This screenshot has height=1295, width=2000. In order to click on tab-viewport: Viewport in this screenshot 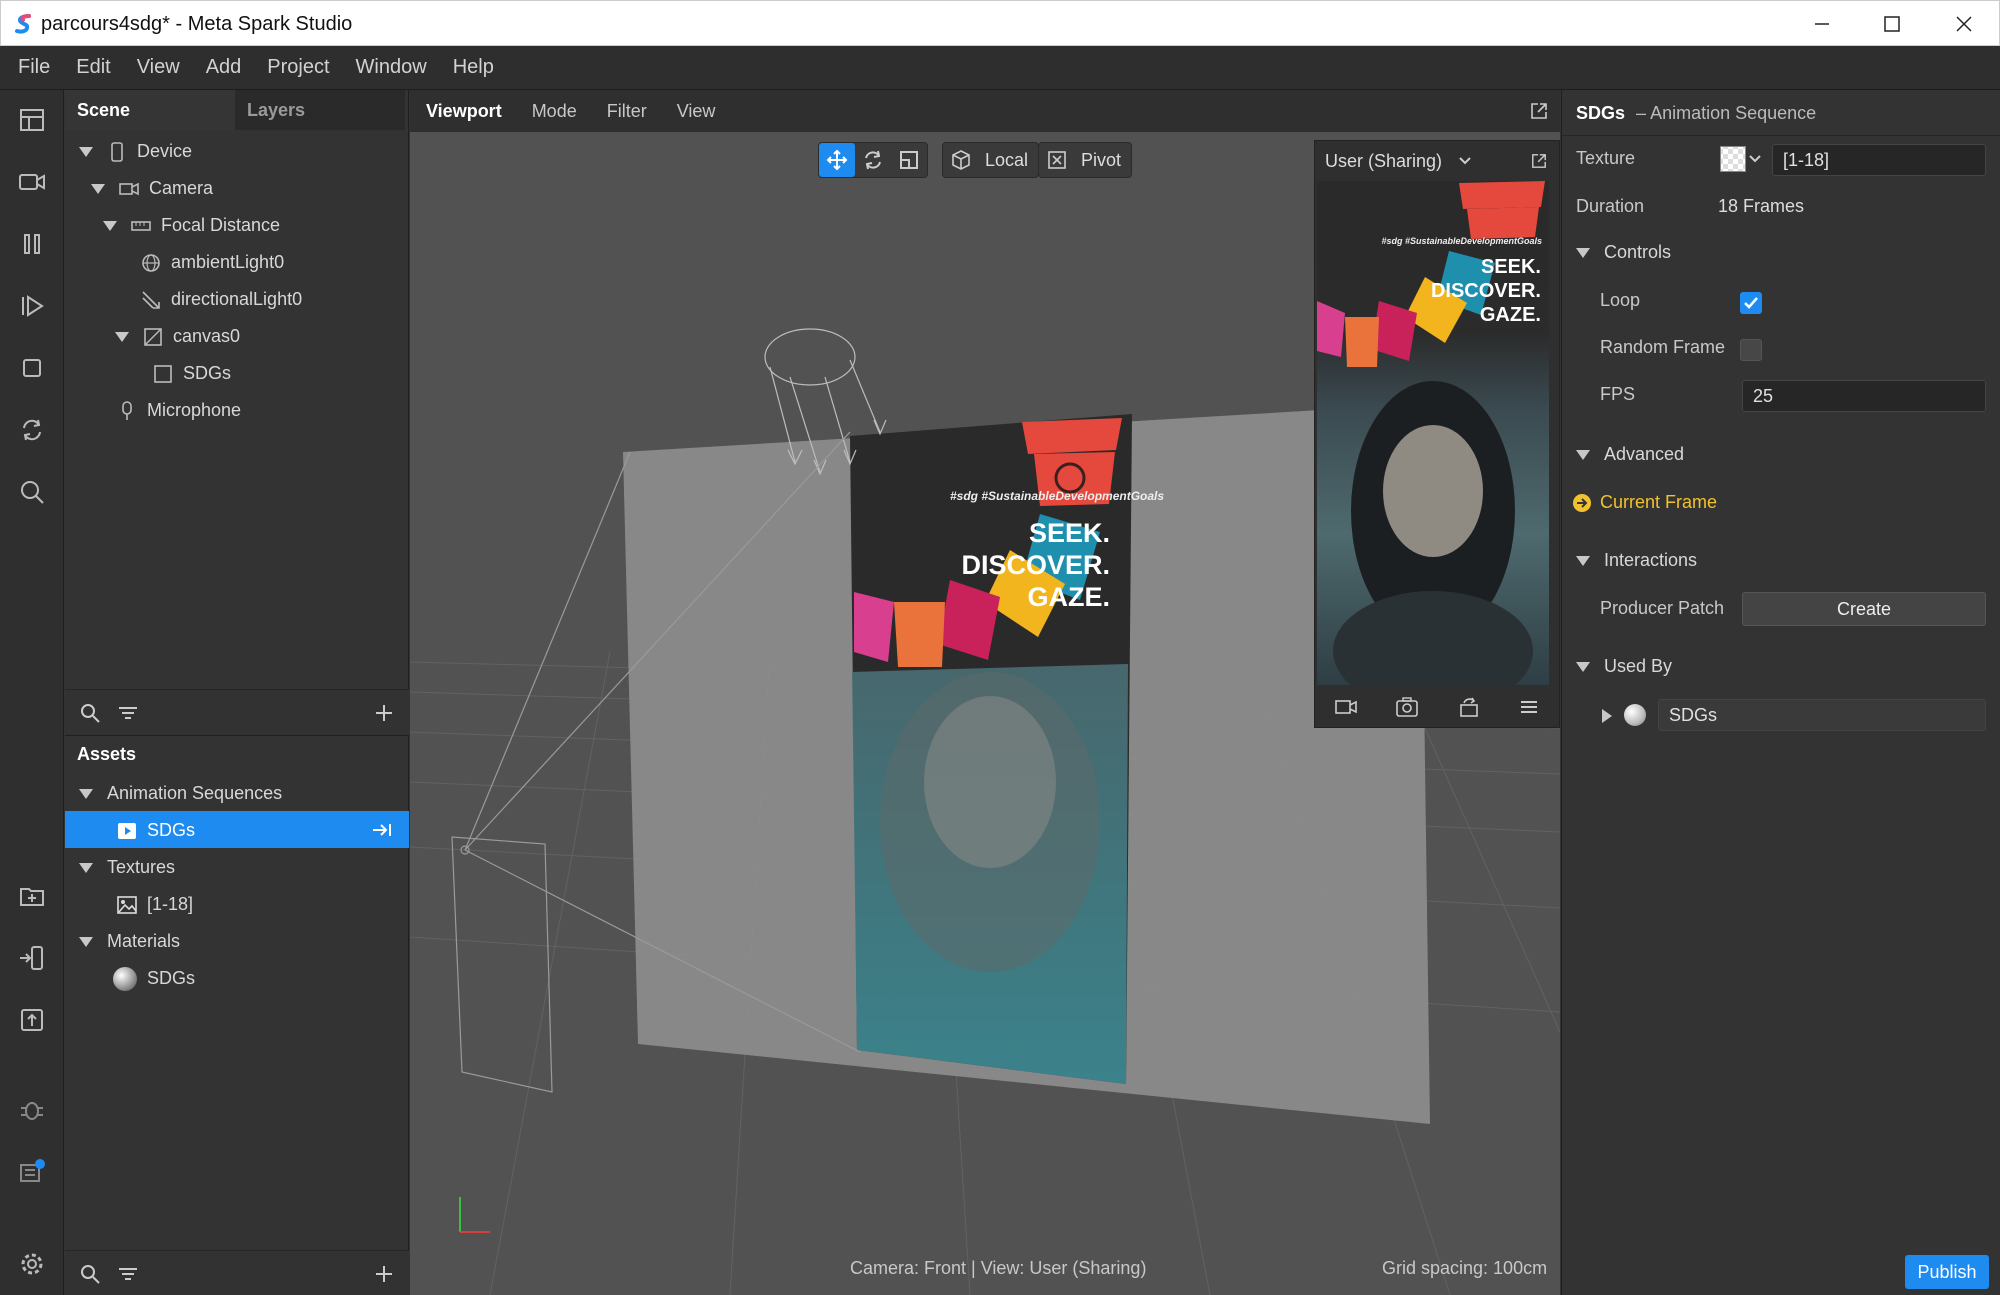, I will do `click(464, 111)`.